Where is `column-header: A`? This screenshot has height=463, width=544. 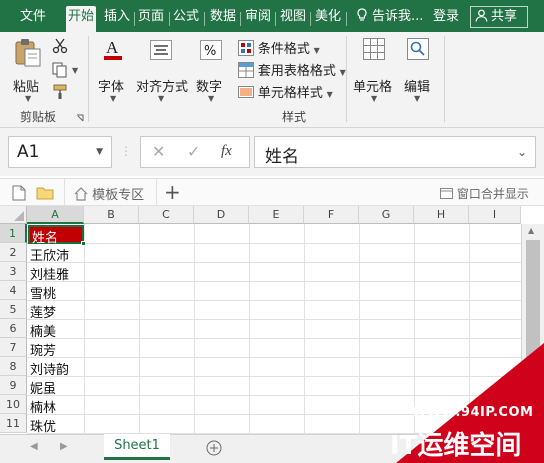
column-header: A is located at coordinates (55, 215).